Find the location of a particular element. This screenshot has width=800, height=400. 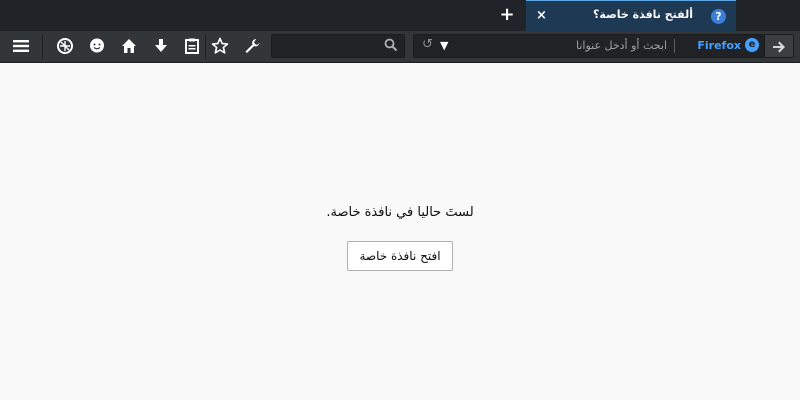

private-mask-icon is located at coordinates (65, 47).